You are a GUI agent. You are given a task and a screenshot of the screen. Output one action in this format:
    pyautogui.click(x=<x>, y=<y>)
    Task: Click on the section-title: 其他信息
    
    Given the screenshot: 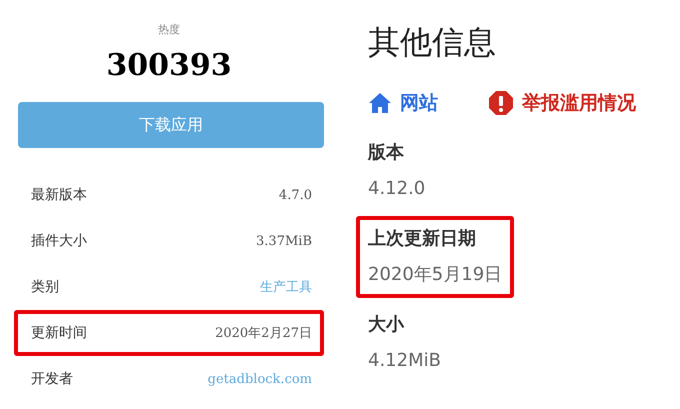 What is the action you would take?
    pyautogui.click(x=432, y=42)
    